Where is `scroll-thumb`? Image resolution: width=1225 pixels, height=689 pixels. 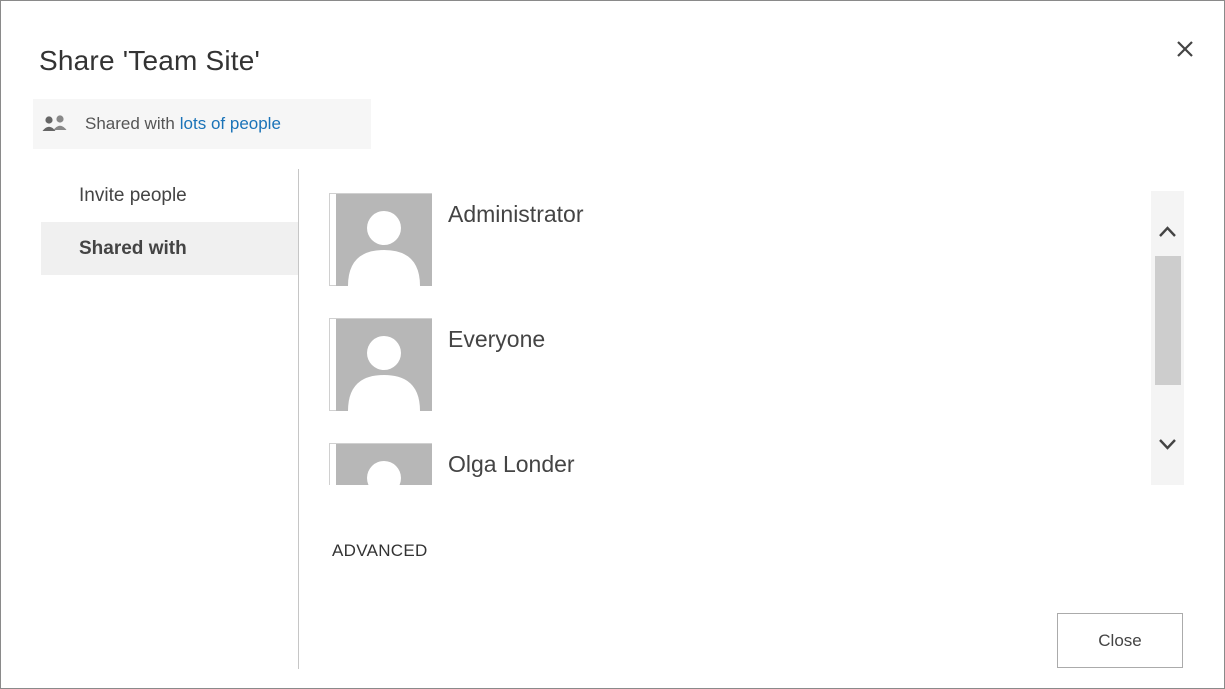 scroll-thumb is located at coordinates (1168, 320).